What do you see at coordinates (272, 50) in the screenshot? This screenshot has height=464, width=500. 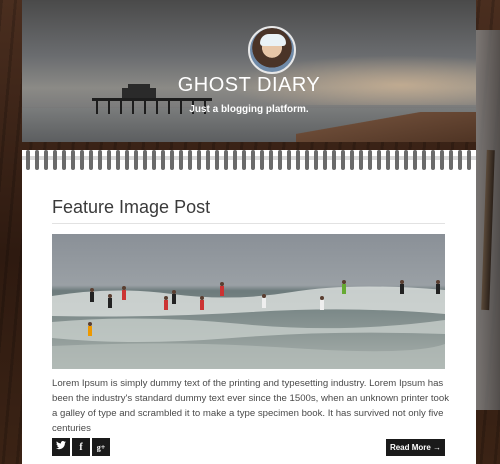 I see `author-avatar` at bounding box center [272, 50].